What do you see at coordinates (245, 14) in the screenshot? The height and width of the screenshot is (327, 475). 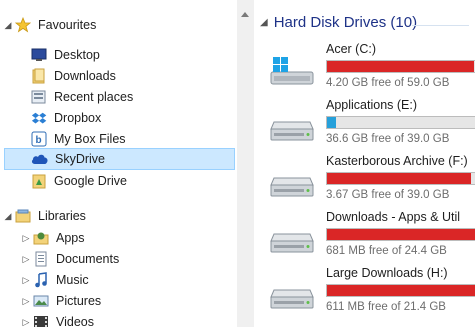 I see `scroll-up-icon` at bounding box center [245, 14].